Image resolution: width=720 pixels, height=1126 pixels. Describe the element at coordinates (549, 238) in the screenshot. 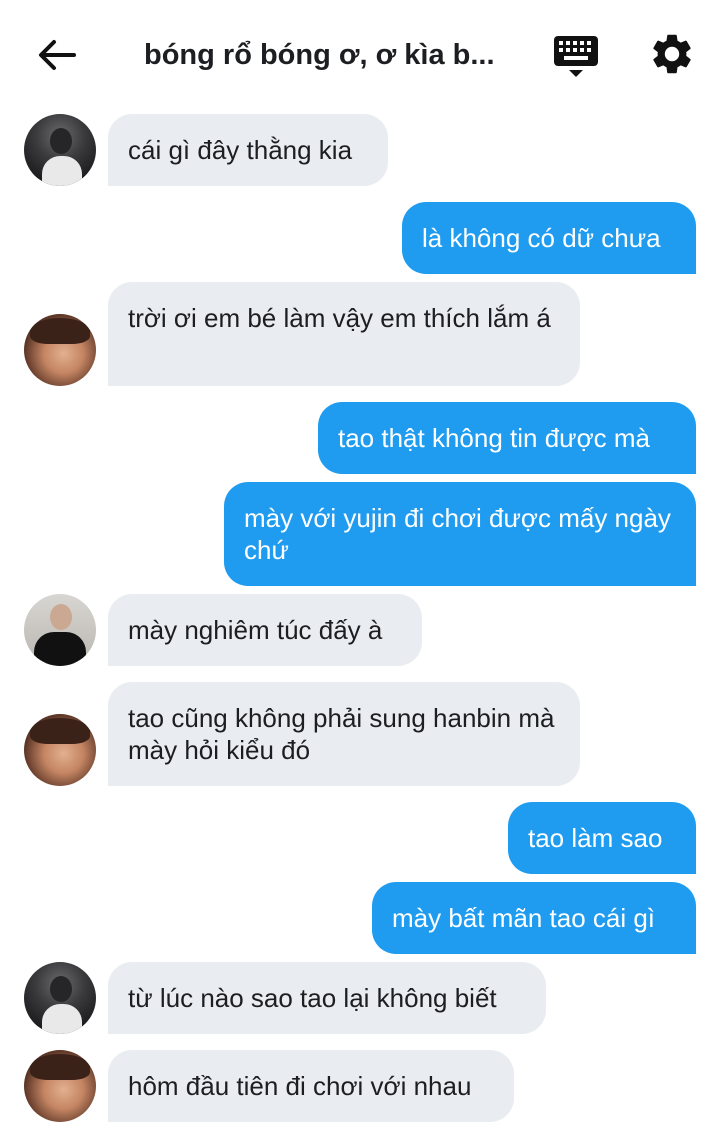

I see `message-bubble-outgoing: là không có dữ chưa` at that location.